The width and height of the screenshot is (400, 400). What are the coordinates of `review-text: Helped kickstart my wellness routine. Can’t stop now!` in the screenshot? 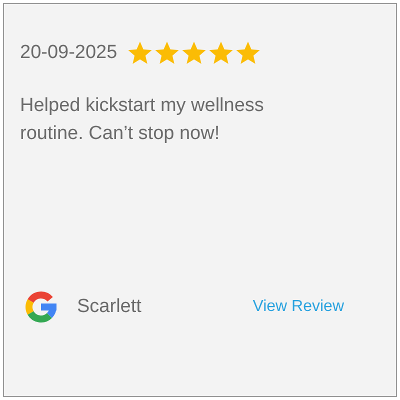 It's located at (142, 120).